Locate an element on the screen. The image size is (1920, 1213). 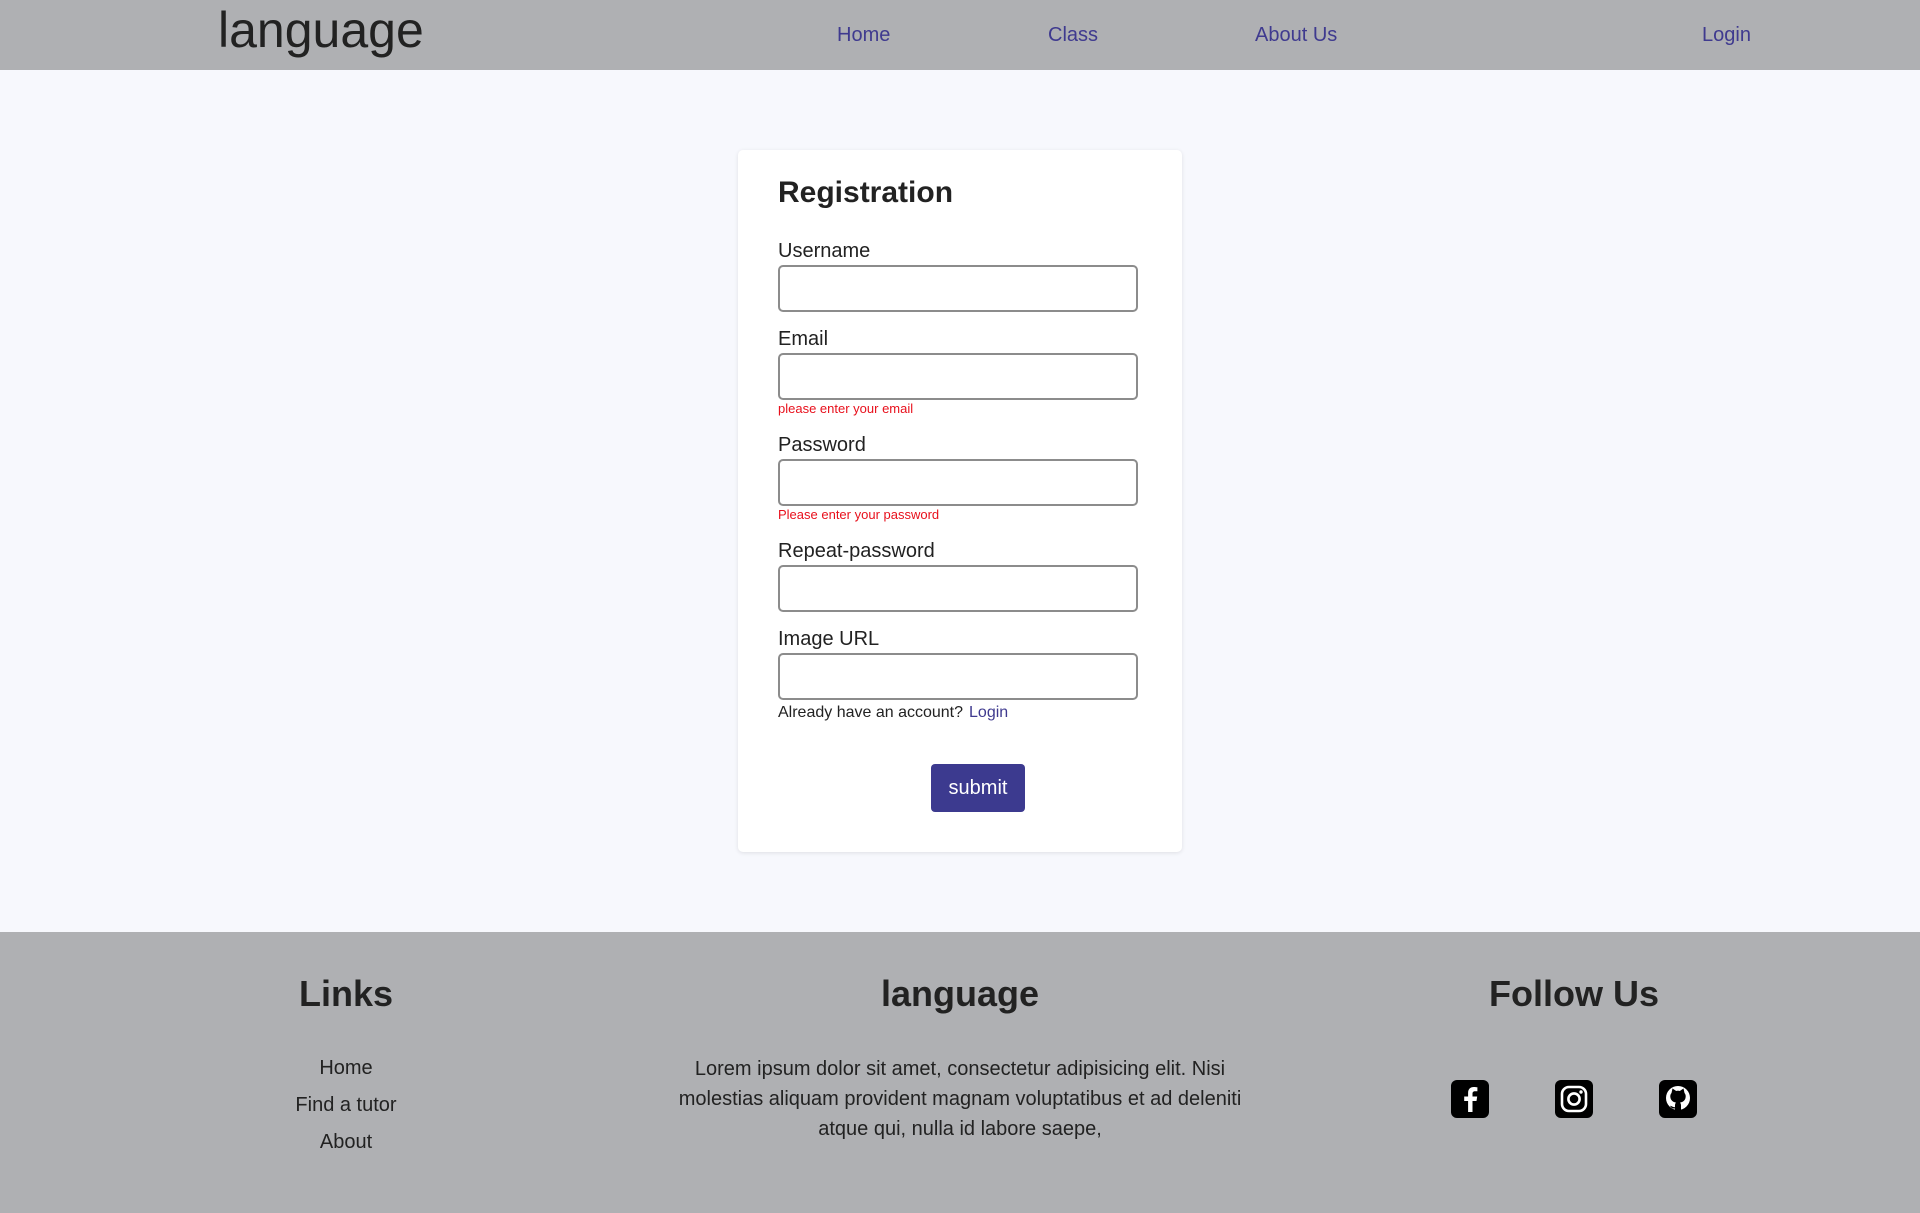
footer-follow-heading: Follow Us is located at coordinates (1574, 993).